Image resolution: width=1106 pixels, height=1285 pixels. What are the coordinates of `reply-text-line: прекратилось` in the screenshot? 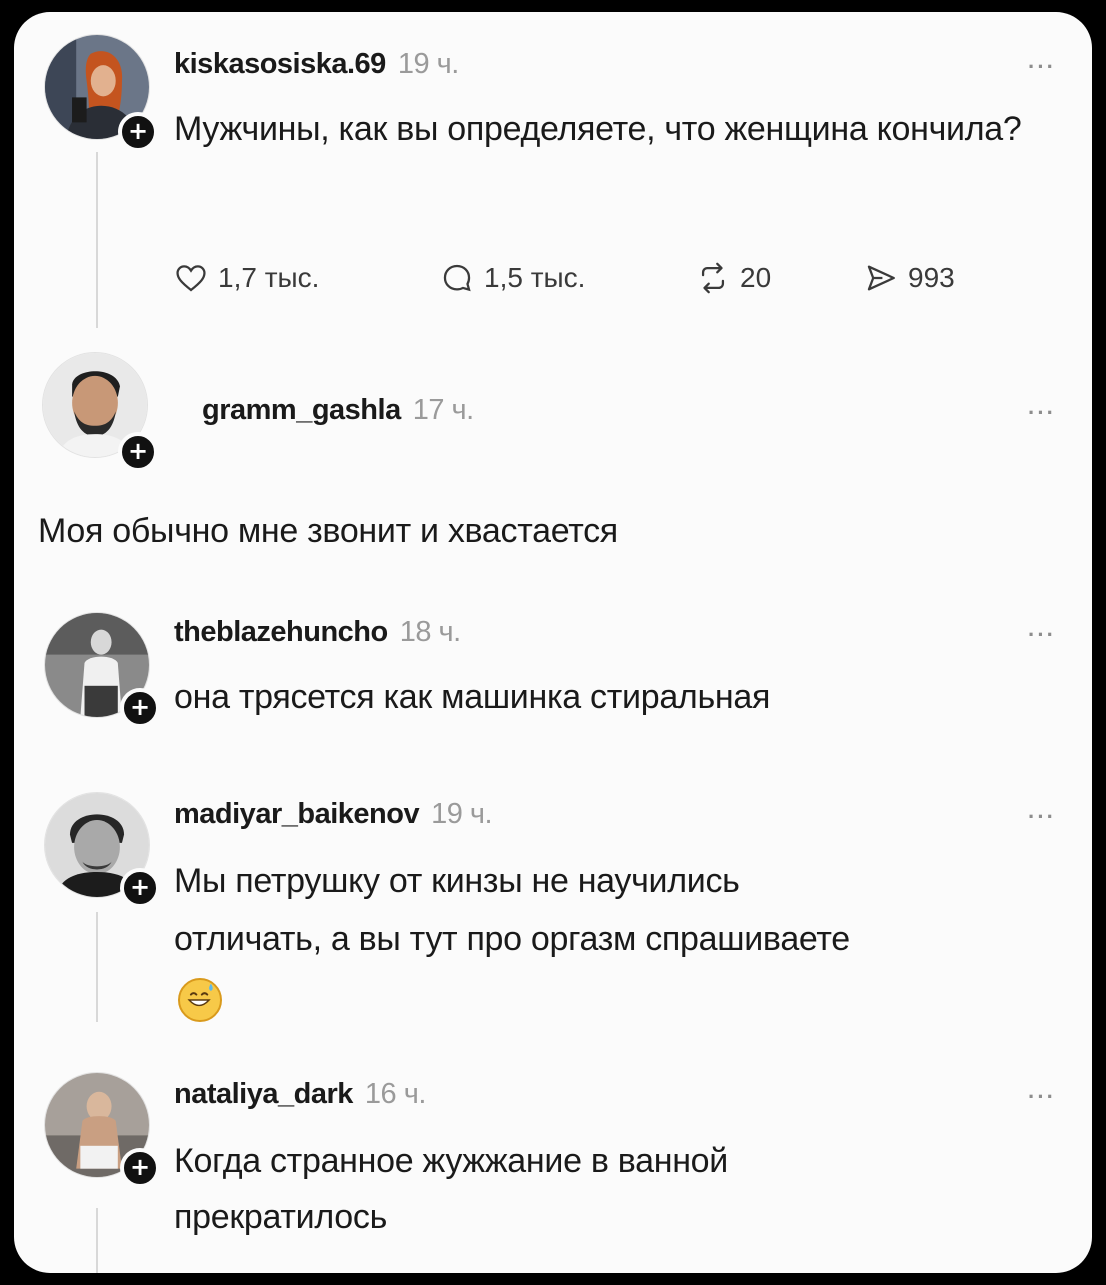 It's located at (280, 1217).